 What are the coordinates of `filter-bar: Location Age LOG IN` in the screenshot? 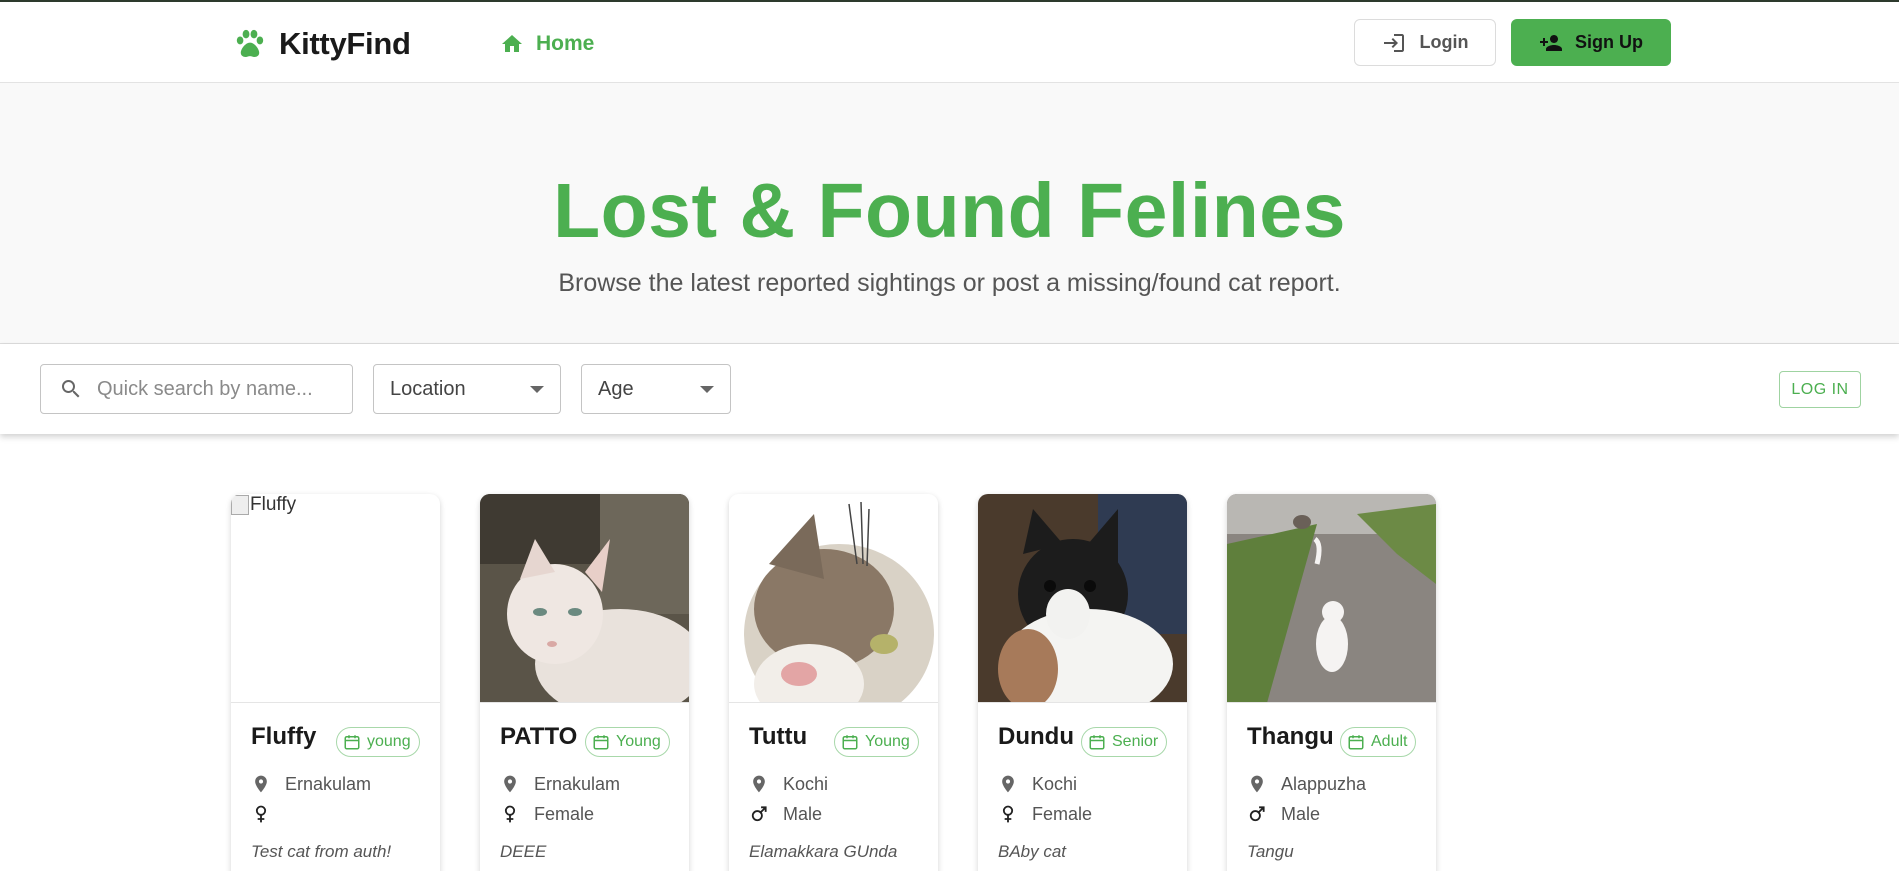 It's located at (949, 389).